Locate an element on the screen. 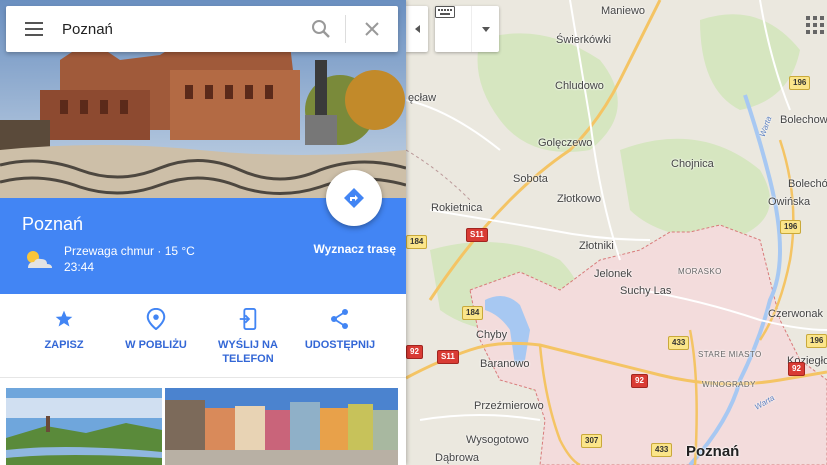  road-shield-92-b: 92 is located at coordinates (639, 381).